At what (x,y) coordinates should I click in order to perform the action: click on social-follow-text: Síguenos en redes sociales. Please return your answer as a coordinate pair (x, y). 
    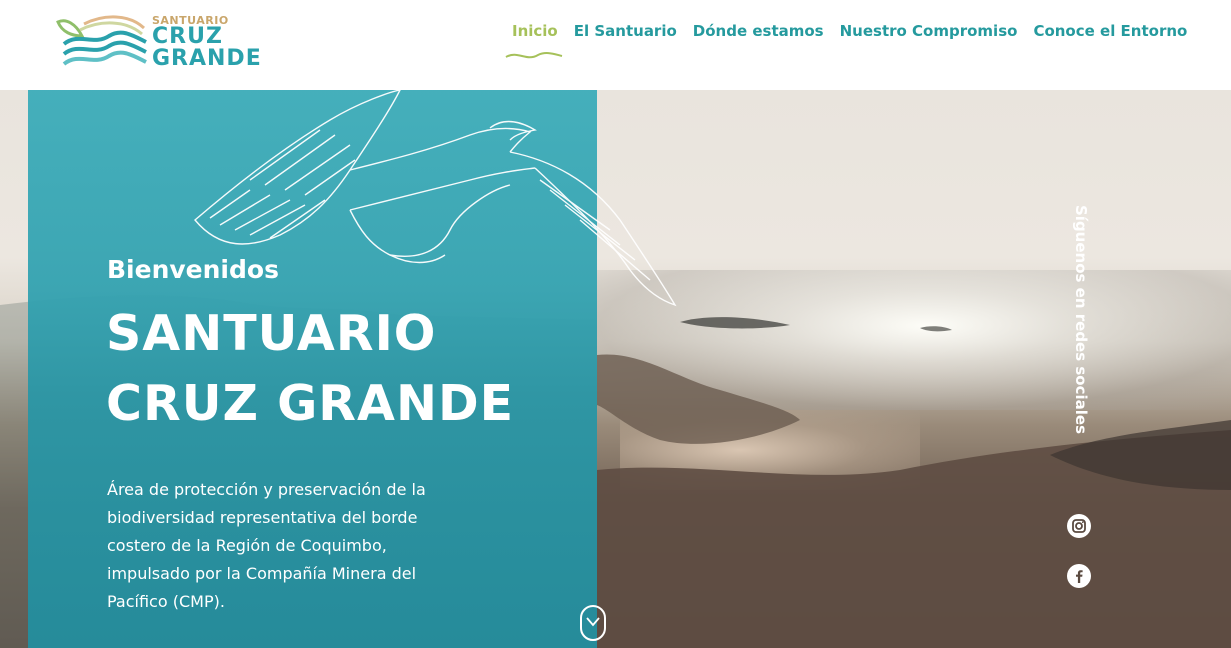
    Looking at the image, I should click on (1081, 320).